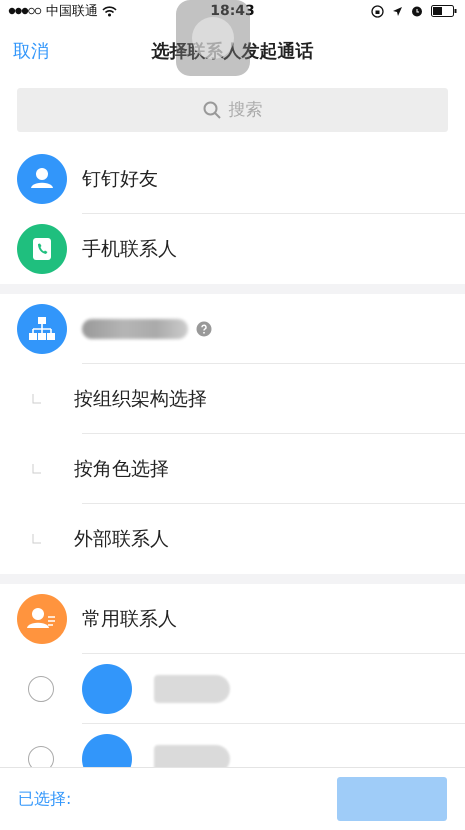  I want to click on selected-label: 已选择:, so click(45, 799).